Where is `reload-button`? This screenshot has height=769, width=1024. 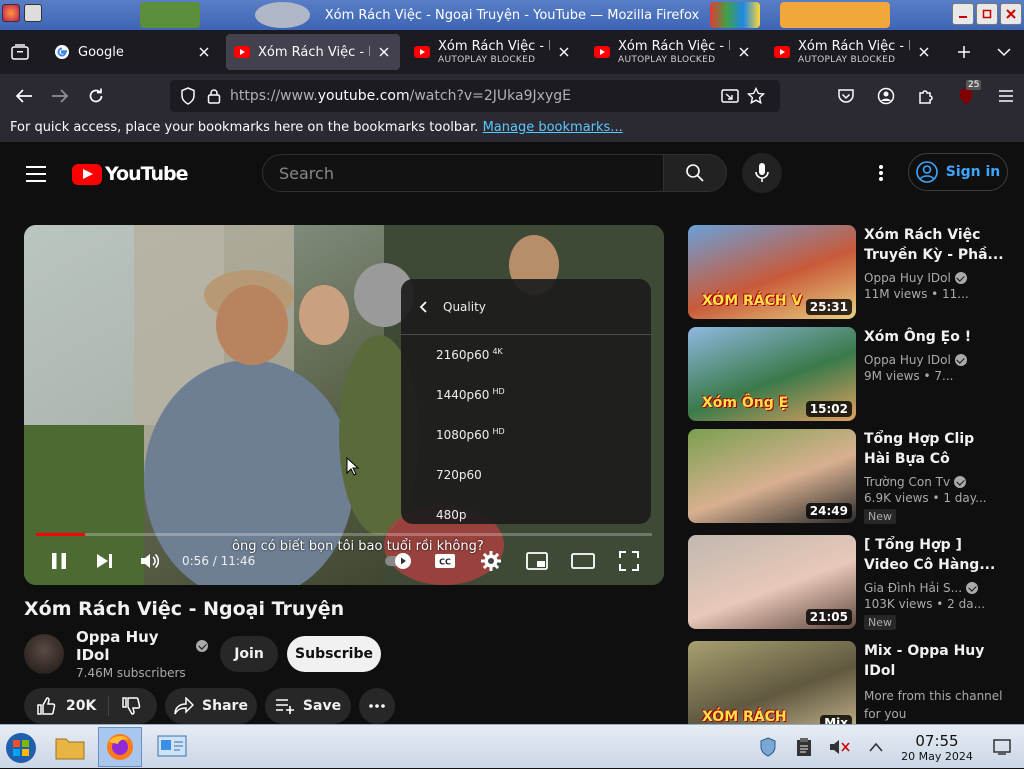
reload-button is located at coordinates (96, 96).